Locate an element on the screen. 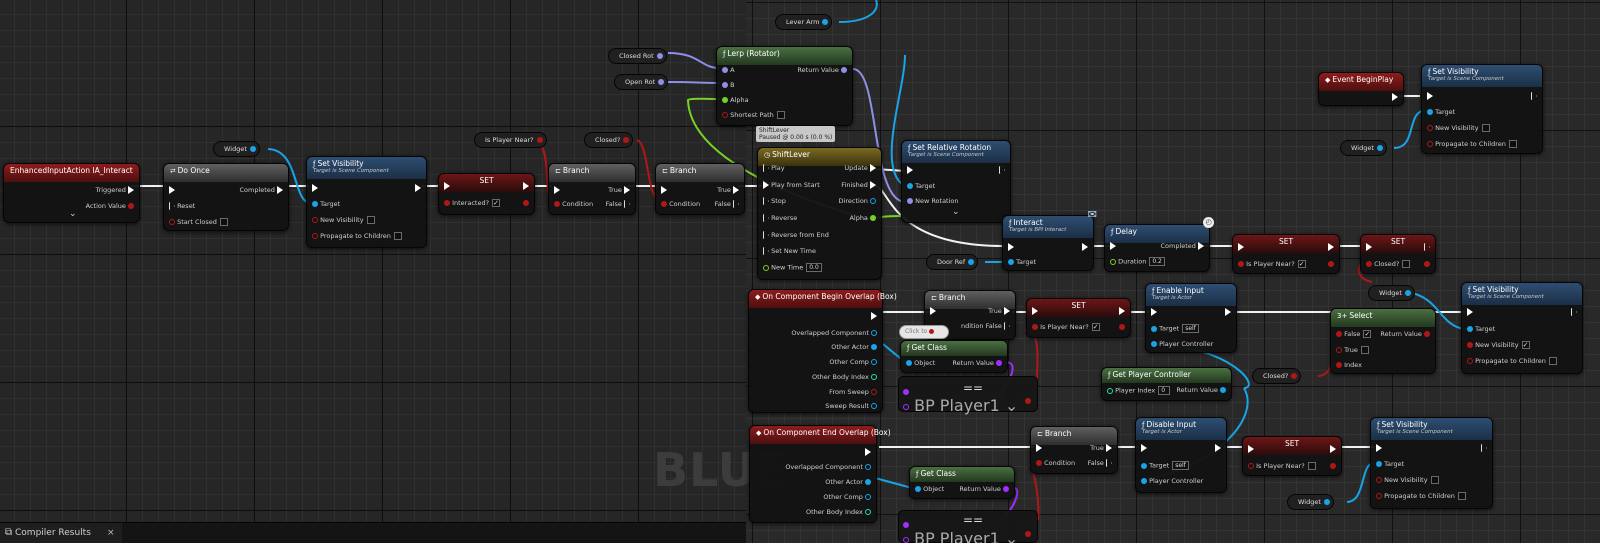  tab-compiler-results: ⧉ Compiler Results × is located at coordinates (61, 533).